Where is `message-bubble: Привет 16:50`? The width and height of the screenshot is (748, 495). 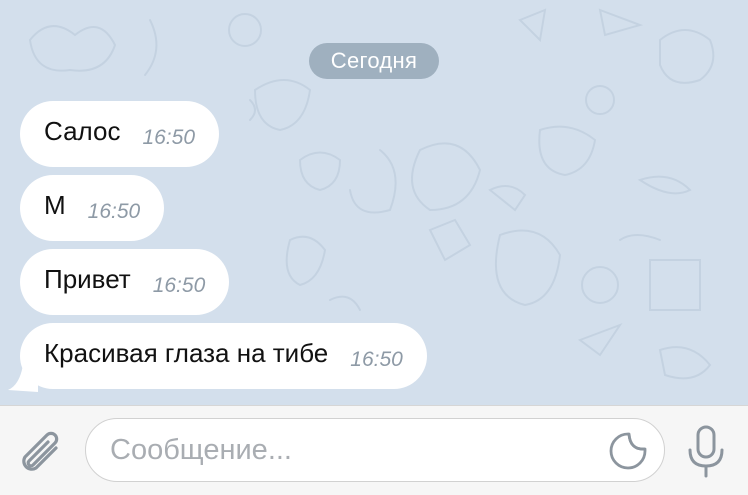
message-bubble: Привет 16:50 is located at coordinates (125, 282).